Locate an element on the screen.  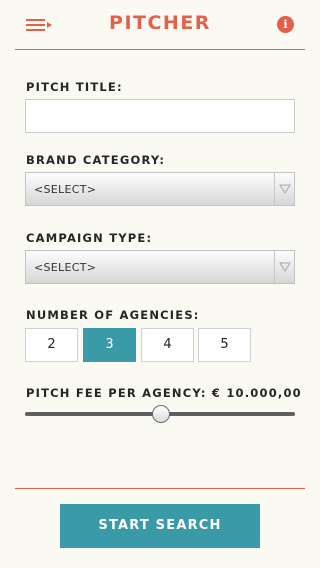
info-icon: i is located at coordinates (285, 24).